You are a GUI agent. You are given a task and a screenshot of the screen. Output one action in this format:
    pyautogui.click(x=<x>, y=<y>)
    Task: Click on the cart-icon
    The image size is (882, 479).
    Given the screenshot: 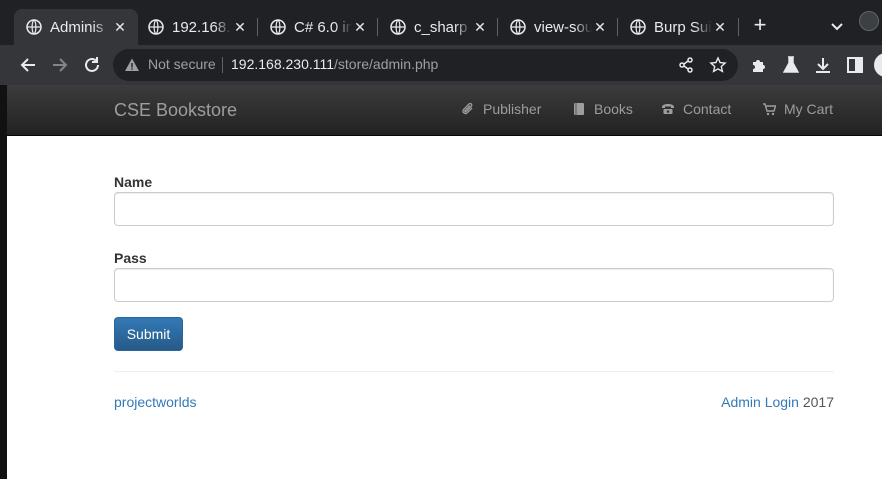 What is the action you would take?
    pyautogui.click(x=769, y=109)
    